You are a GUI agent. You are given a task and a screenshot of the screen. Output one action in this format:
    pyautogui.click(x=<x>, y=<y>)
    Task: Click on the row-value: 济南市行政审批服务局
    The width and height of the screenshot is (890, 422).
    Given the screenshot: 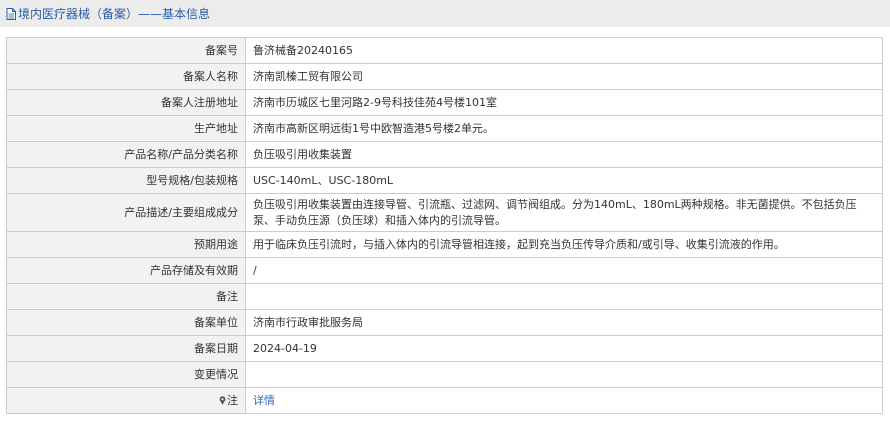 What is the action you would take?
    pyautogui.click(x=564, y=322)
    